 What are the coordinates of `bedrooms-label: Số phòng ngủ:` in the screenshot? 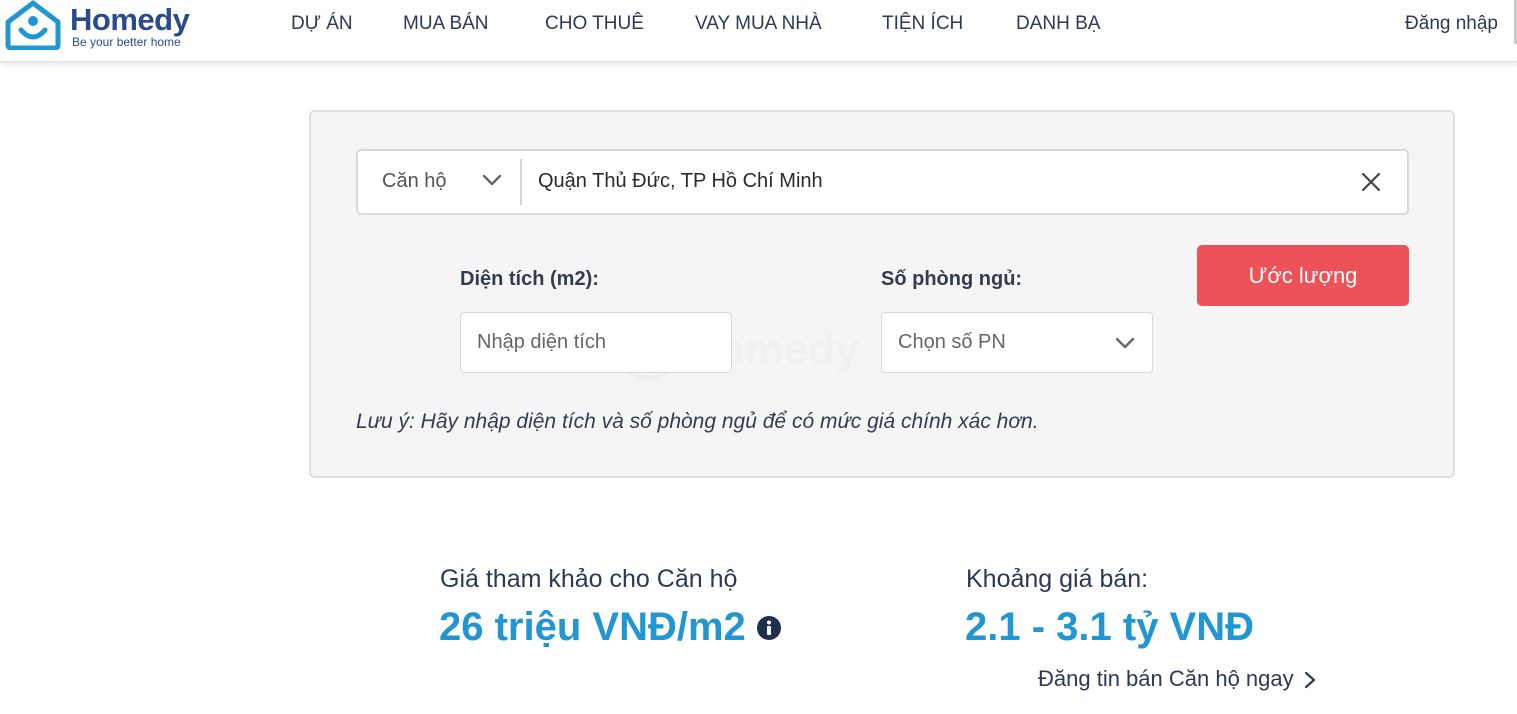 It's located at (952, 279).